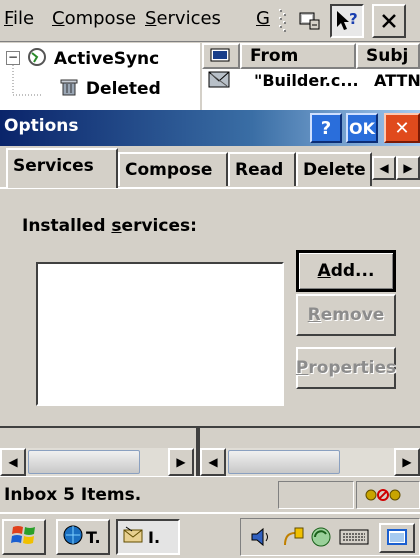 This screenshot has width=420, height=558. I want to click on speaker-icon, so click(262, 539).